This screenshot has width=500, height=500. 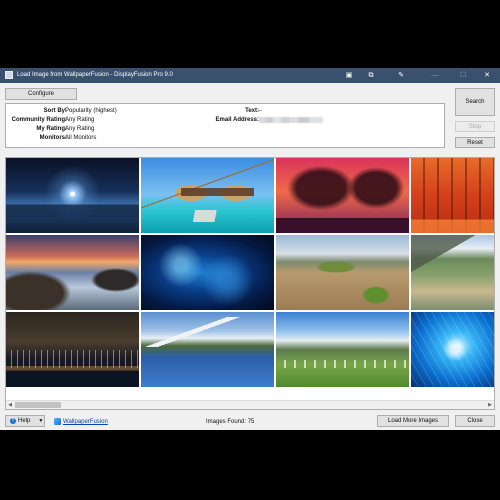 I want to click on my-rating-value: Any Rating, so click(x=79, y=129).